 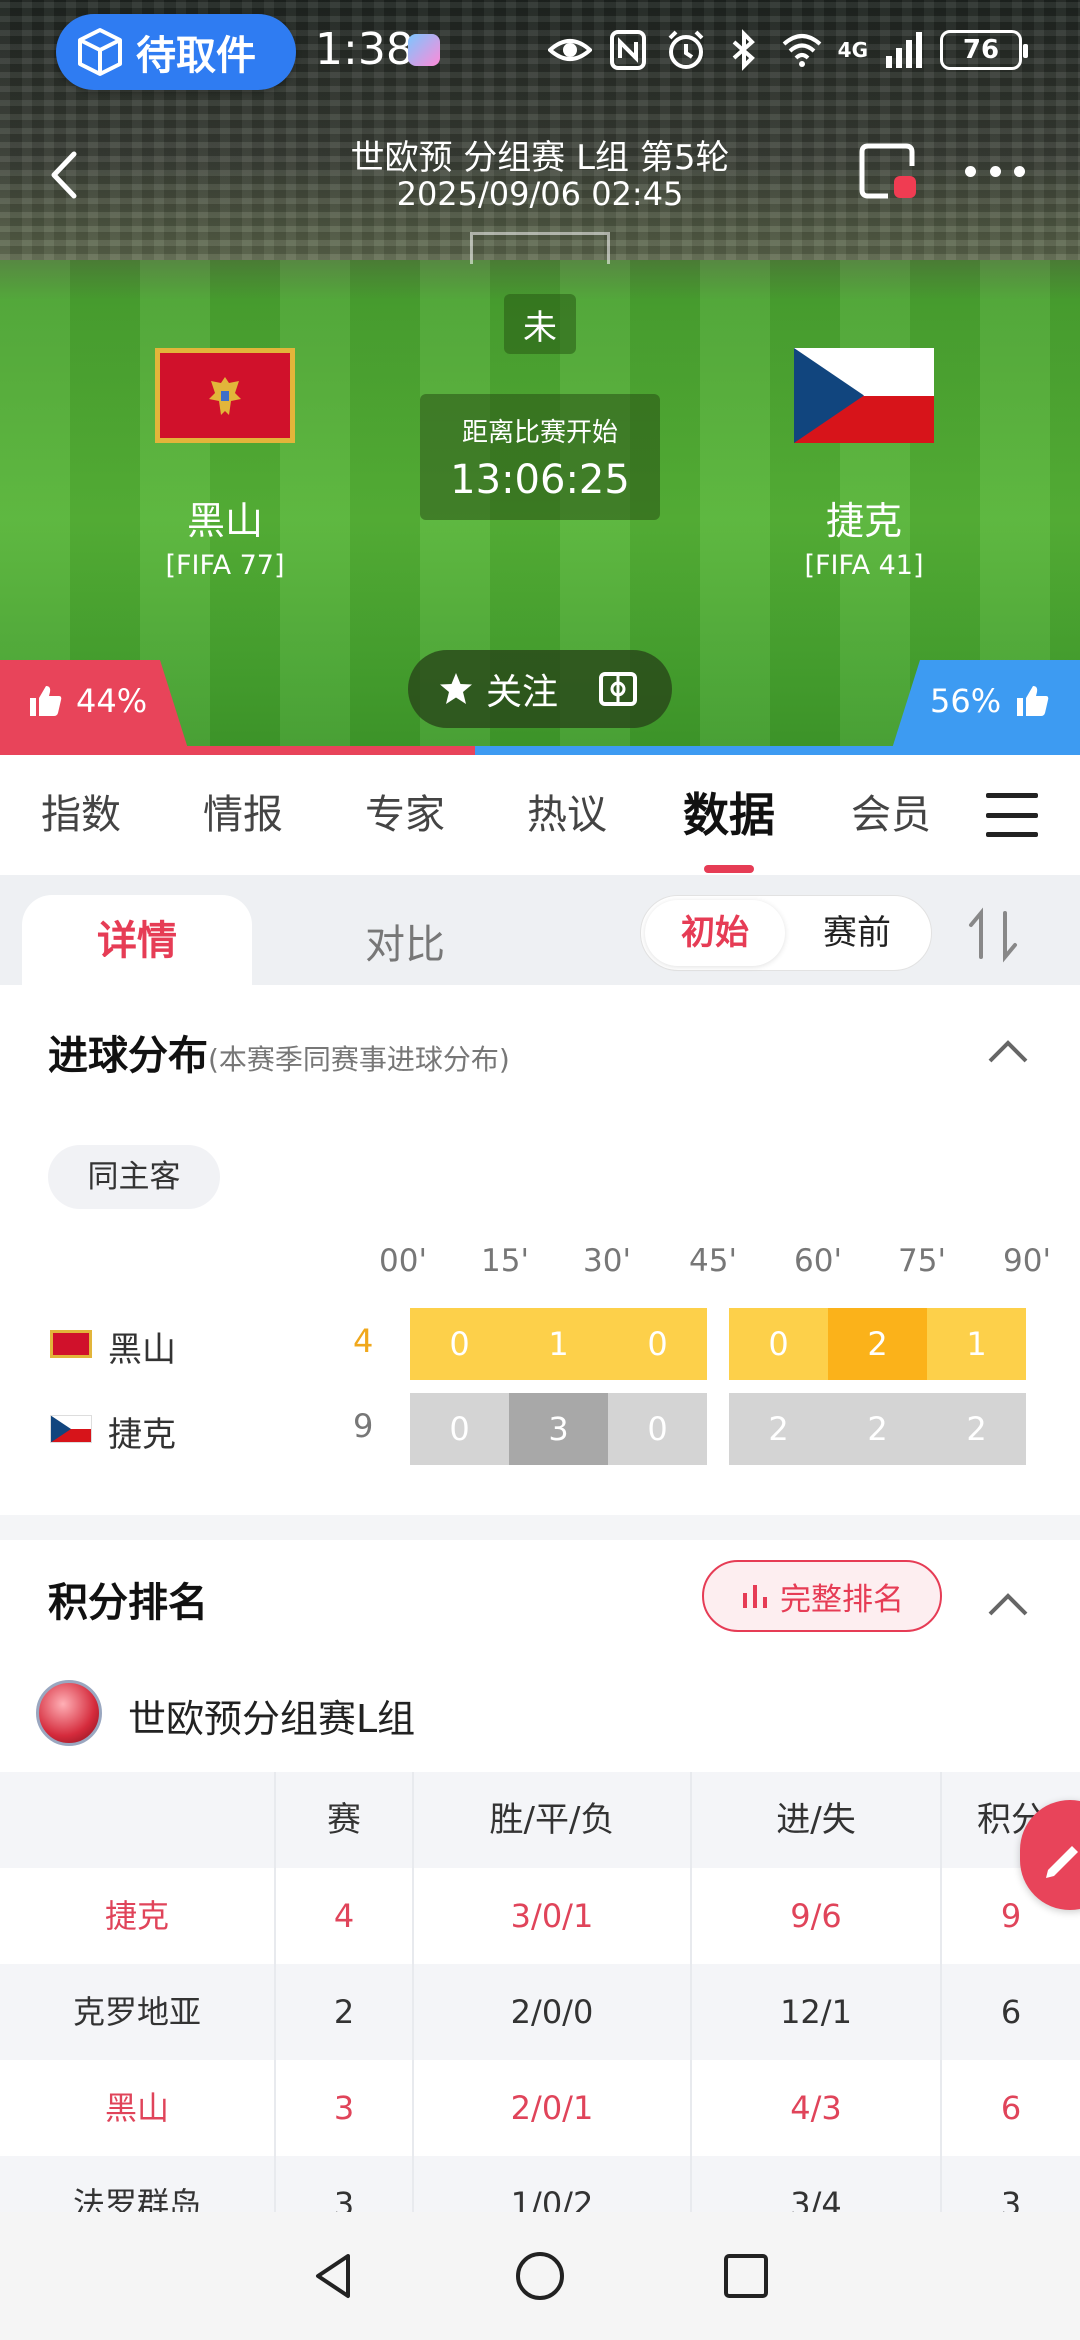 What do you see at coordinates (424, 50) in the screenshot?
I see `app-notification-icon` at bounding box center [424, 50].